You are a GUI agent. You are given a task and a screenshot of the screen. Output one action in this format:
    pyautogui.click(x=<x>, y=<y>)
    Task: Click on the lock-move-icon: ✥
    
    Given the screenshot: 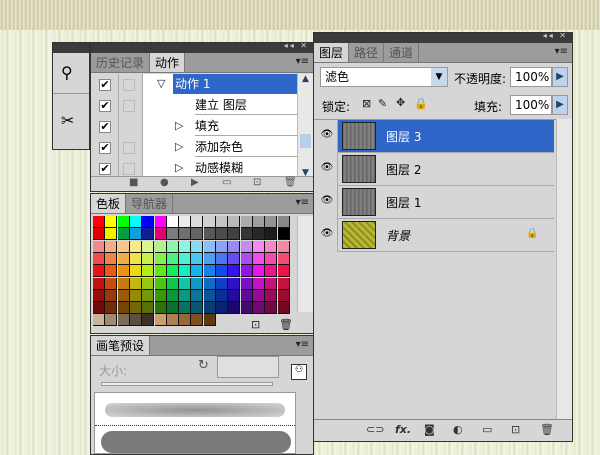 What is the action you would take?
    pyautogui.click(x=400, y=102)
    